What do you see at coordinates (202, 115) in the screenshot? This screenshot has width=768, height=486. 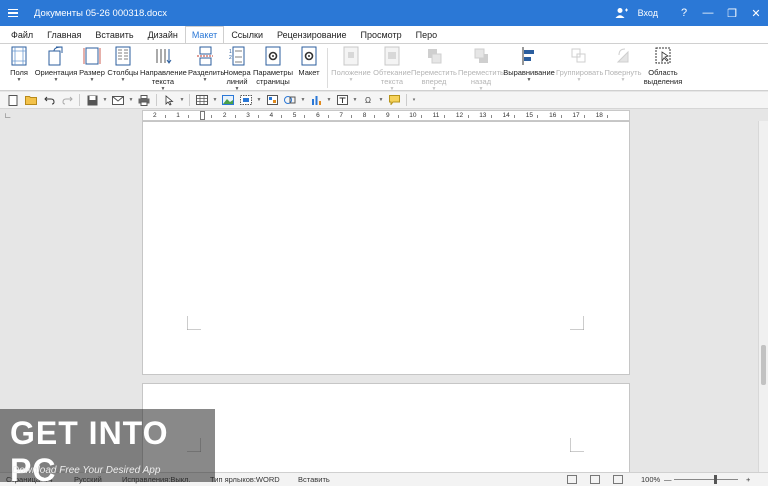 I see `indent-marker-icon` at bounding box center [202, 115].